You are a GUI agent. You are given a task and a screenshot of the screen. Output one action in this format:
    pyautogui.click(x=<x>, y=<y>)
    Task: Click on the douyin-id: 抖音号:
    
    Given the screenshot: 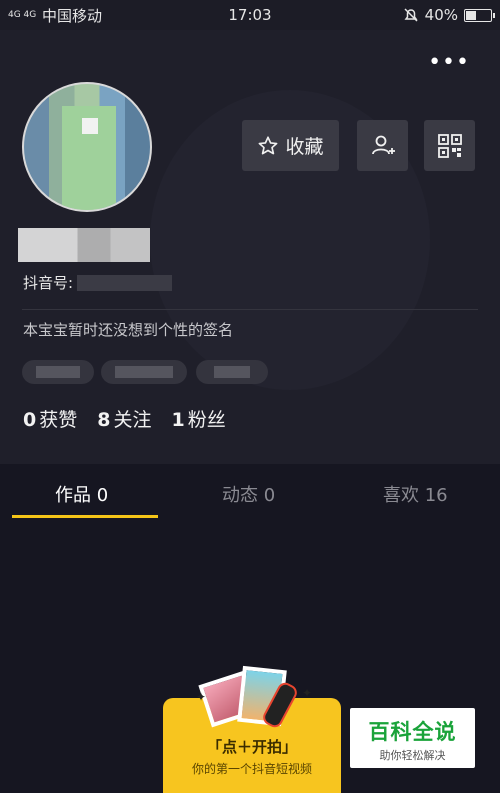 What is the action you would take?
    pyautogui.click(x=98, y=282)
    